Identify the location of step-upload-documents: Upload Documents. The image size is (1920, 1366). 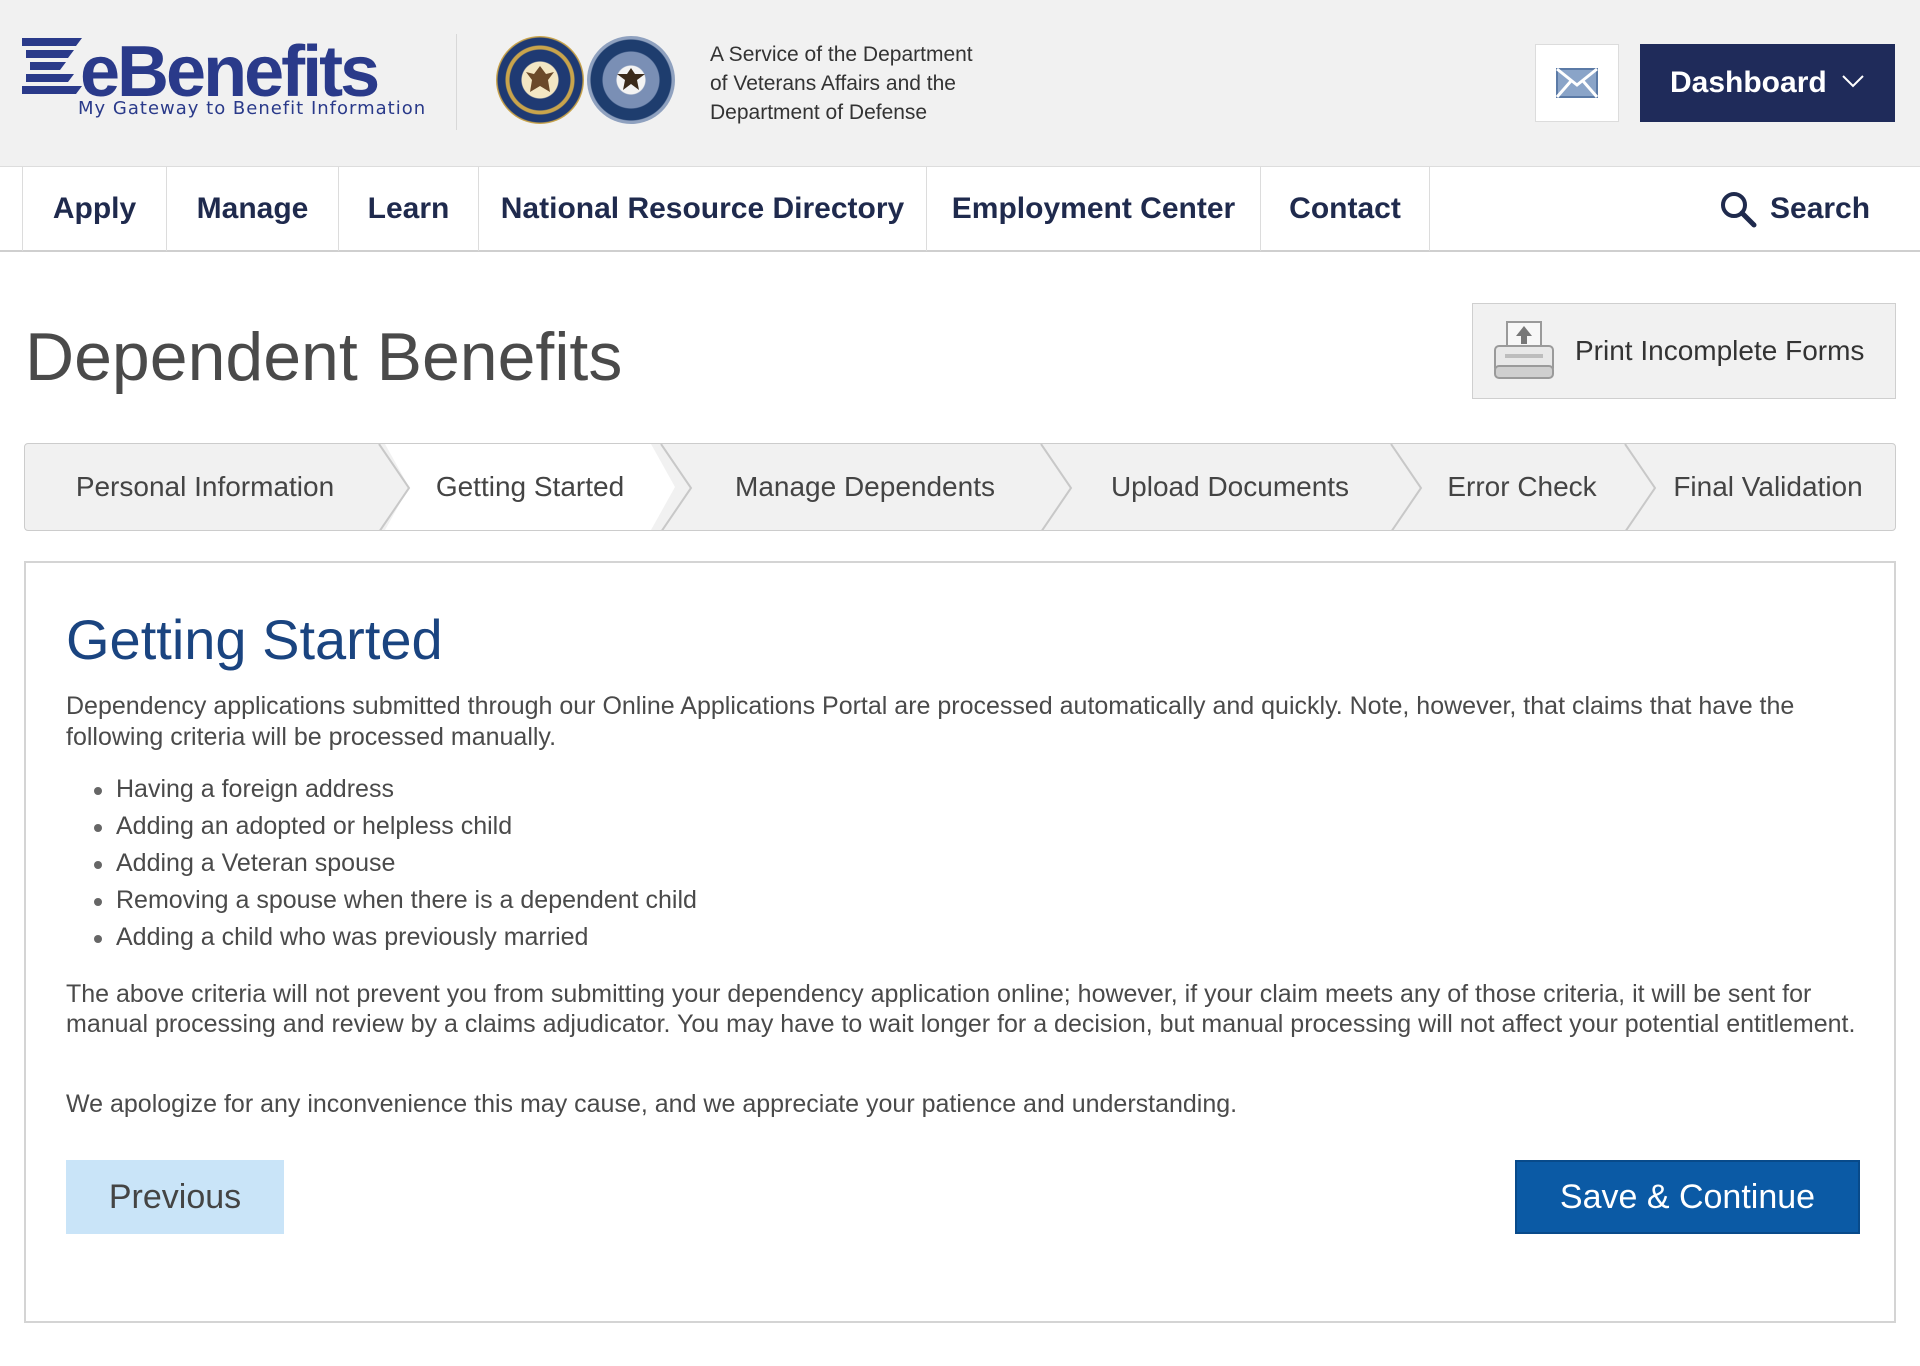
(1230, 487).